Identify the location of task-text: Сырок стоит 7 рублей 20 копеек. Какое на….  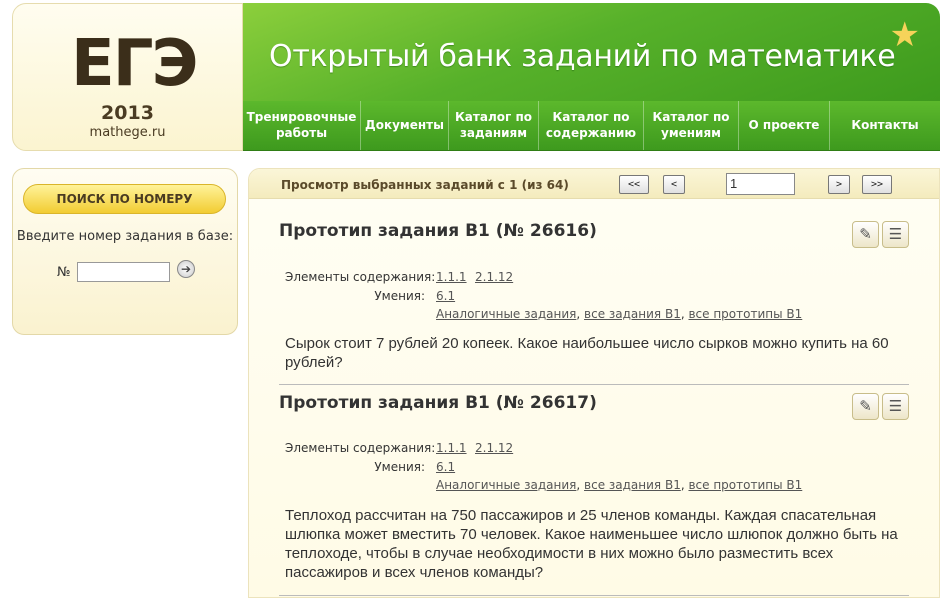
(587, 353).